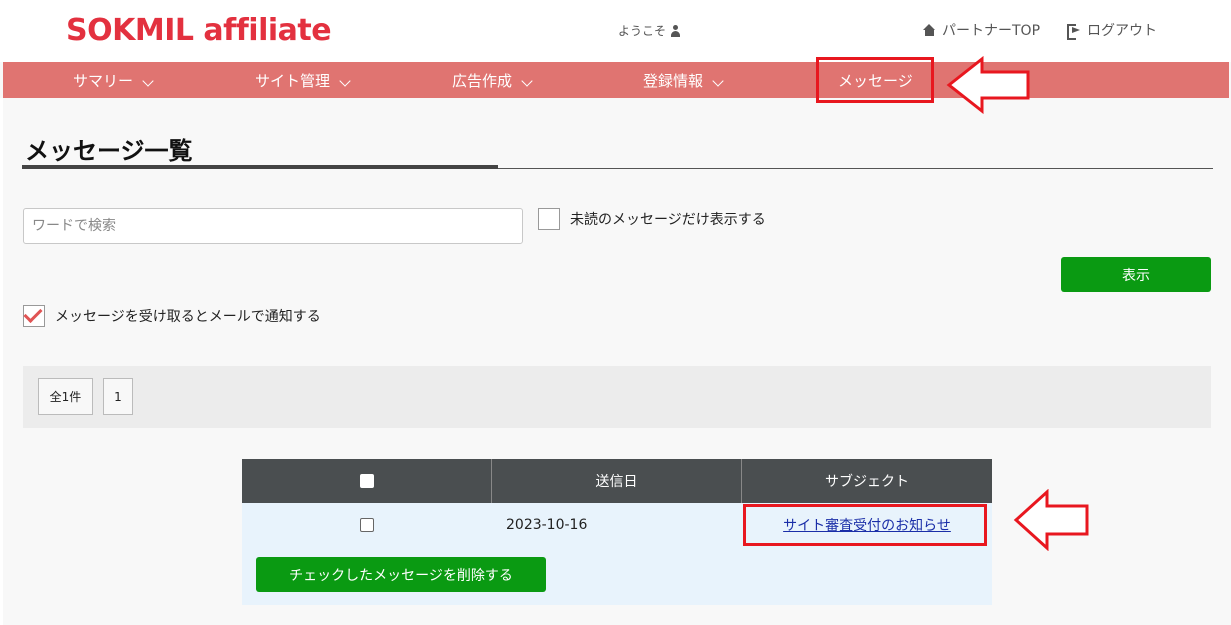 The width and height of the screenshot is (1231, 625). I want to click on title-underline, so click(260, 167).